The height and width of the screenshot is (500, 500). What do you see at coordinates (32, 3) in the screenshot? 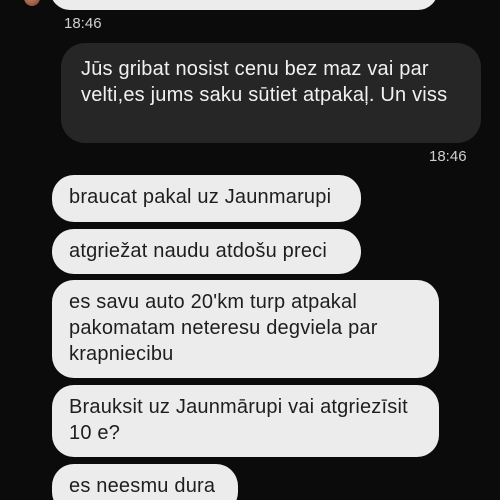
I see `sender-avatar` at bounding box center [32, 3].